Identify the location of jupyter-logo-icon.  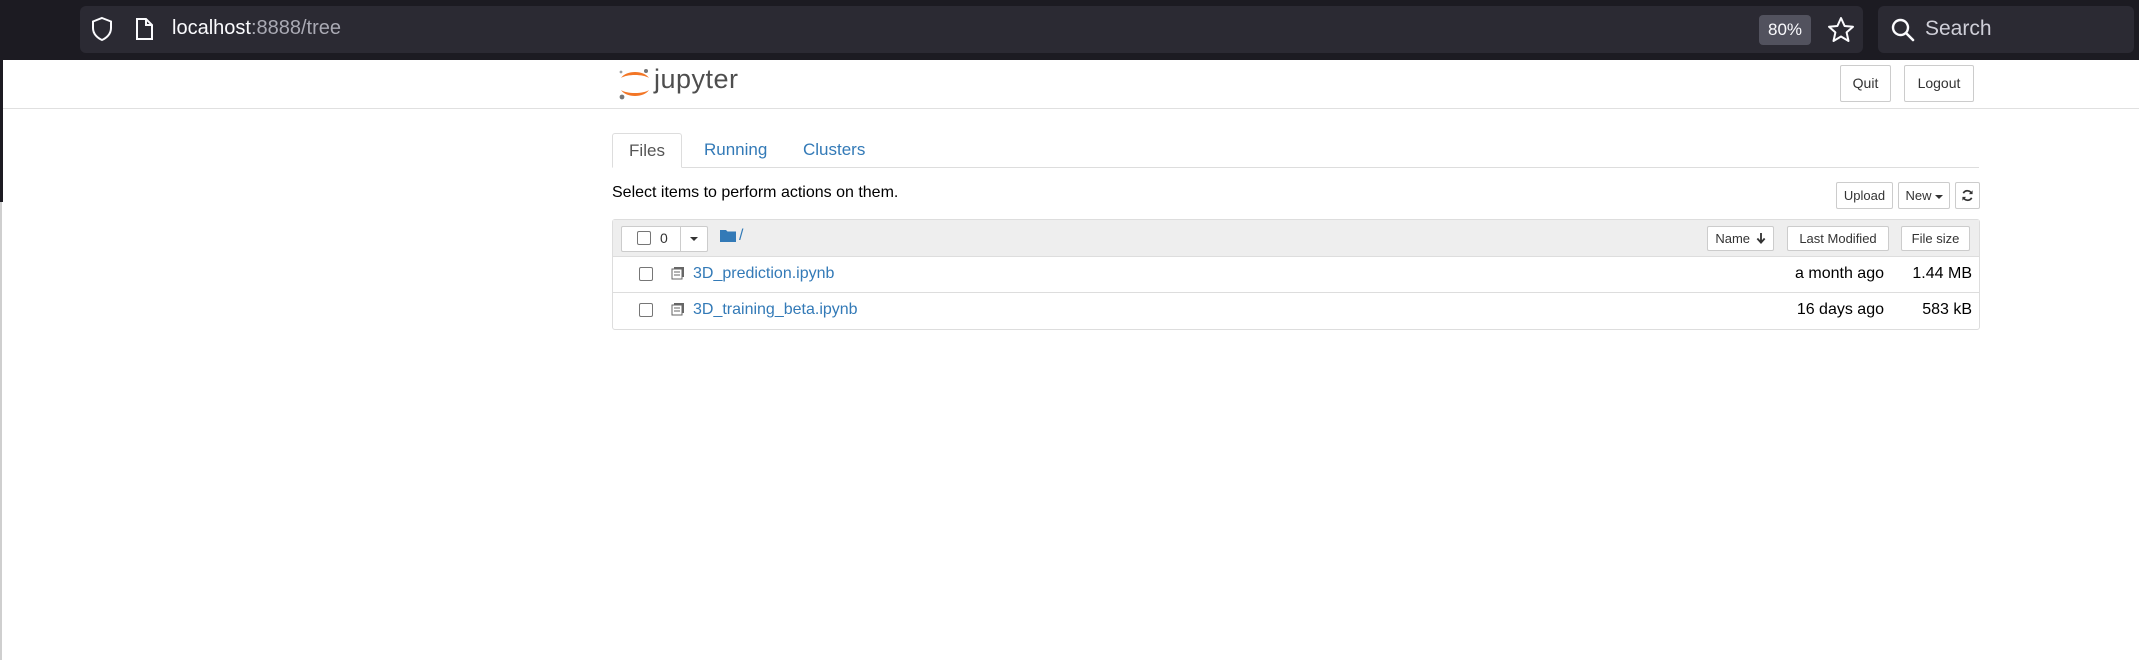
(635, 84).